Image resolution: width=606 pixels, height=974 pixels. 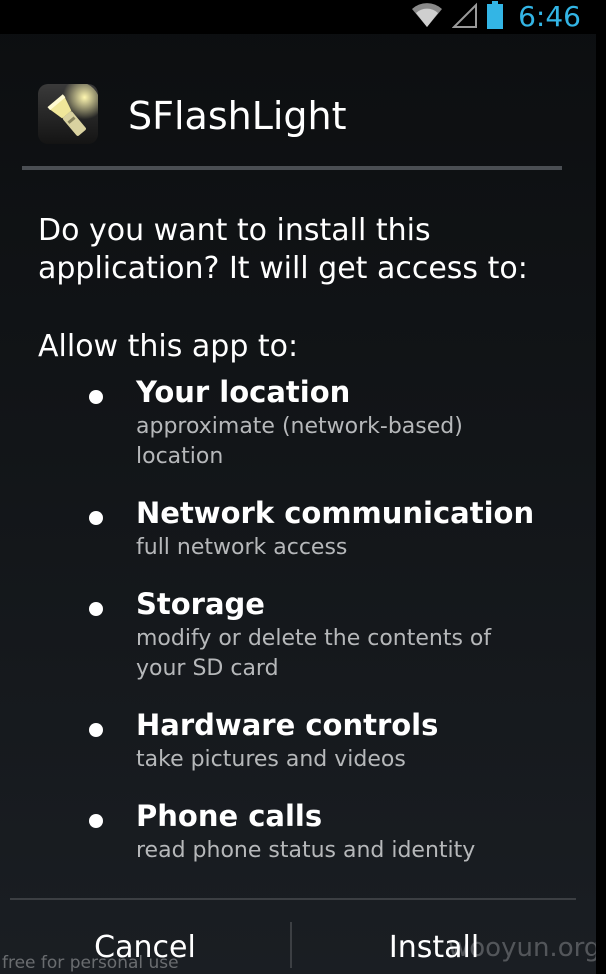 What do you see at coordinates (200, 604) in the screenshot?
I see `permission-title: Storage` at bounding box center [200, 604].